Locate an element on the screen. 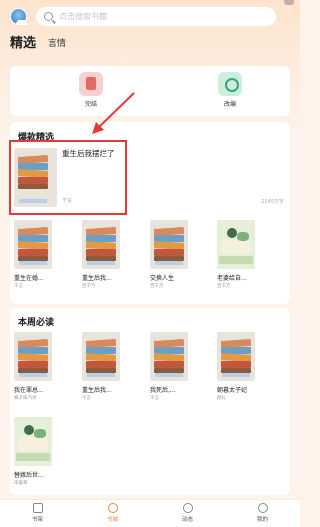 The width and height of the screenshot is (320, 527). book-author: 宋葡萄 is located at coordinates (21, 483).